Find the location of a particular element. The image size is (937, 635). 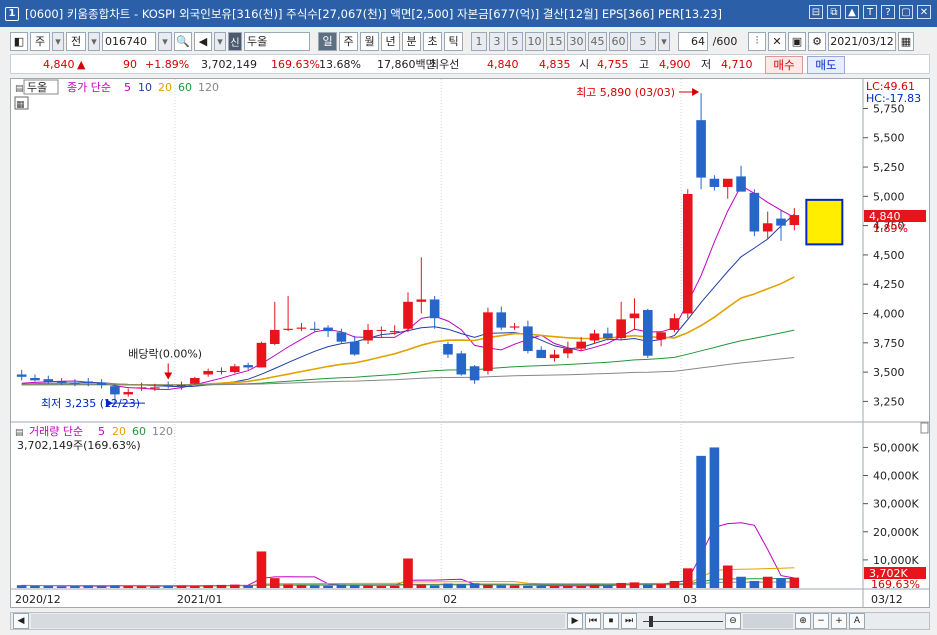

zoom-slider-track is located at coordinates (683, 621).